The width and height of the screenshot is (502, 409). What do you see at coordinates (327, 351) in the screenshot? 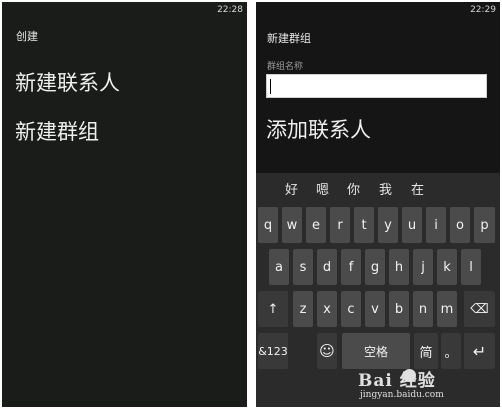
I see `emoji-key: ☺` at bounding box center [327, 351].